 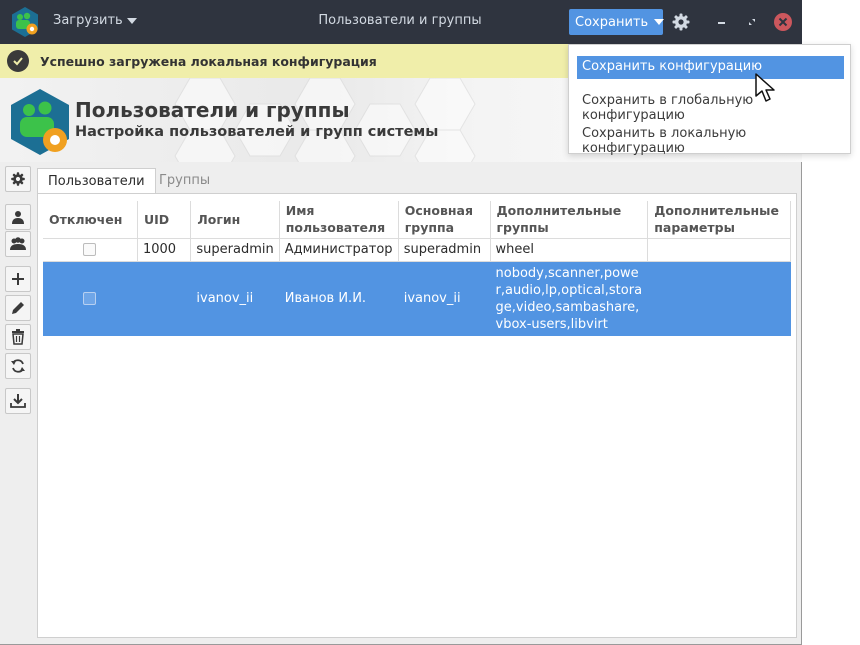 I want to click on pencil-icon, so click(x=18, y=308).